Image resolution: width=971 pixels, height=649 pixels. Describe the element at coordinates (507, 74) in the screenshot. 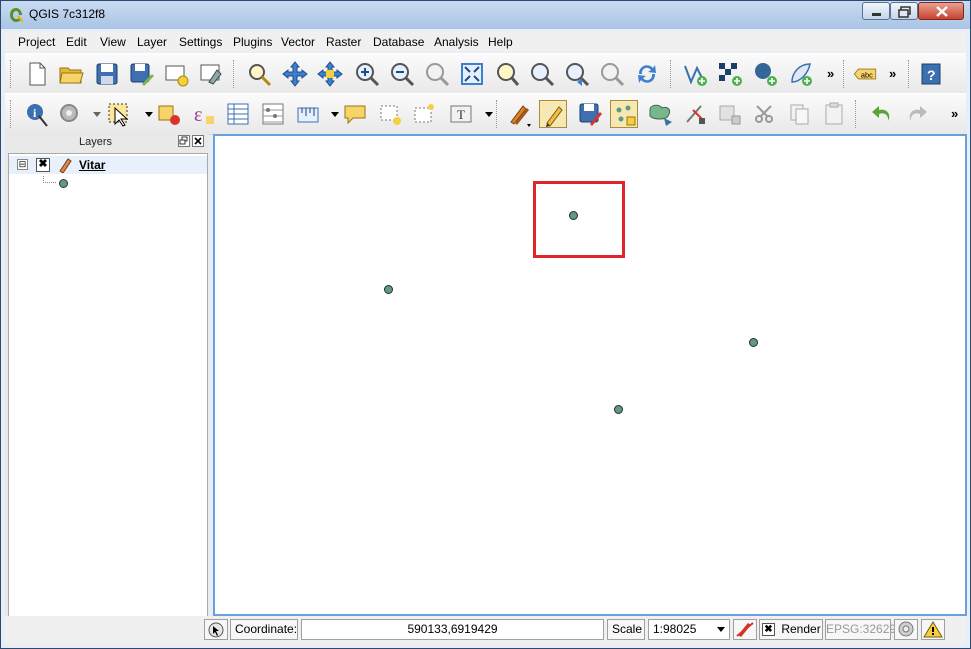

I see `zoom-to-layer-button` at that location.